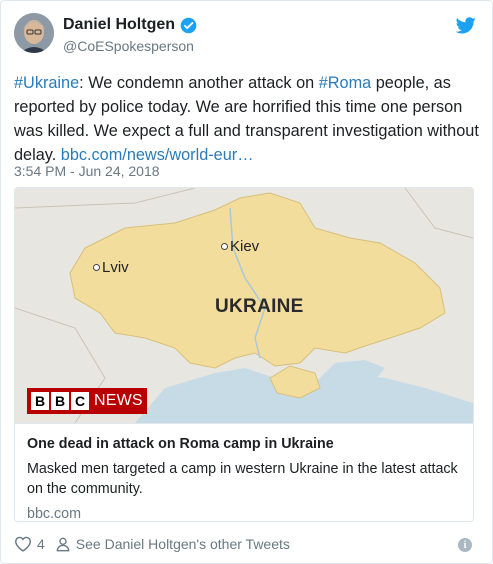  What do you see at coordinates (245, 246) in the screenshot?
I see `city-label-kiev: Kiev` at bounding box center [245, 246].